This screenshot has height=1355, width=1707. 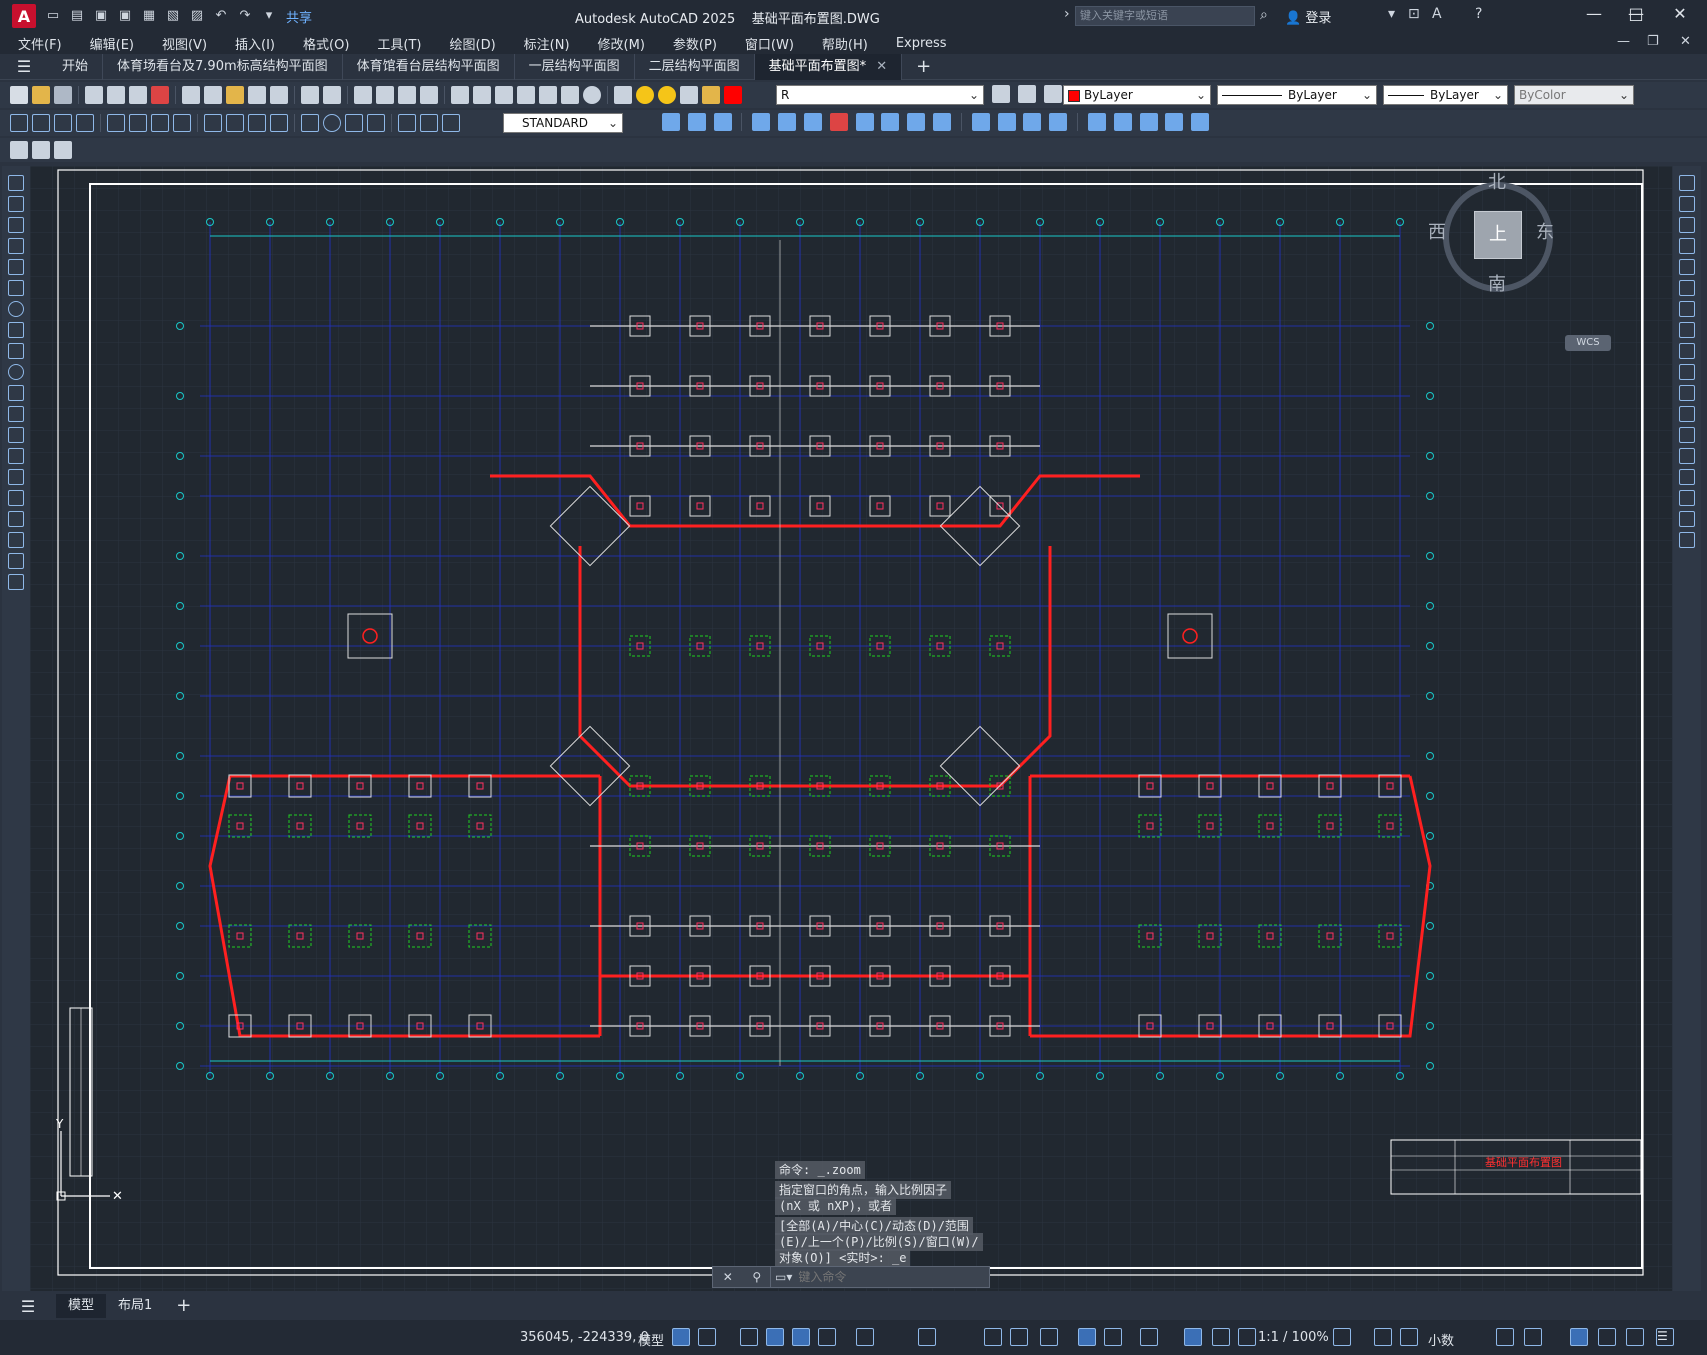 I want to click on plot-icon, so click(x=94, y=95).